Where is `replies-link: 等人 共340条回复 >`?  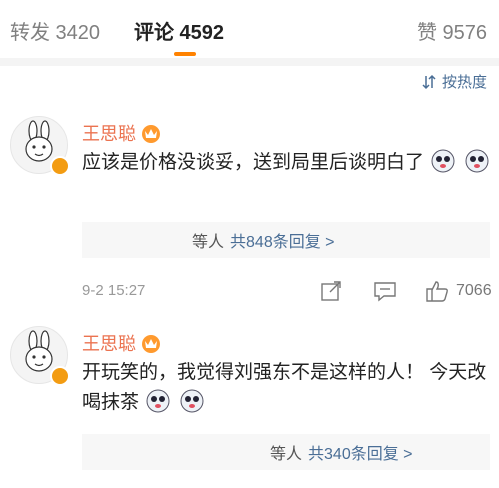 replies-link: 等人 共340条回复 > is located at coordinates (286, 452).